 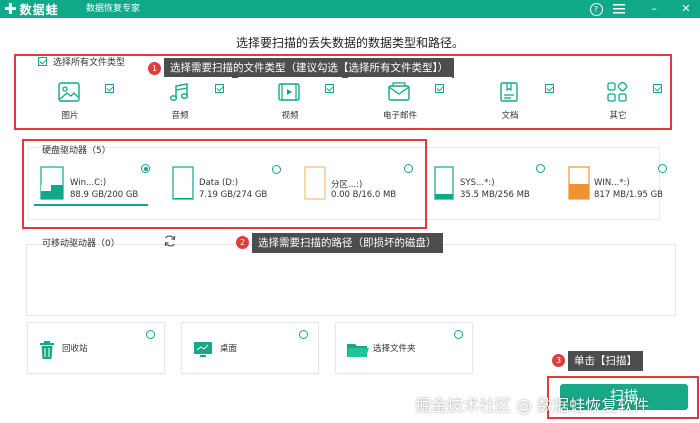 I want to click on drive-name: 分区...:), so click(x=347, y=185).